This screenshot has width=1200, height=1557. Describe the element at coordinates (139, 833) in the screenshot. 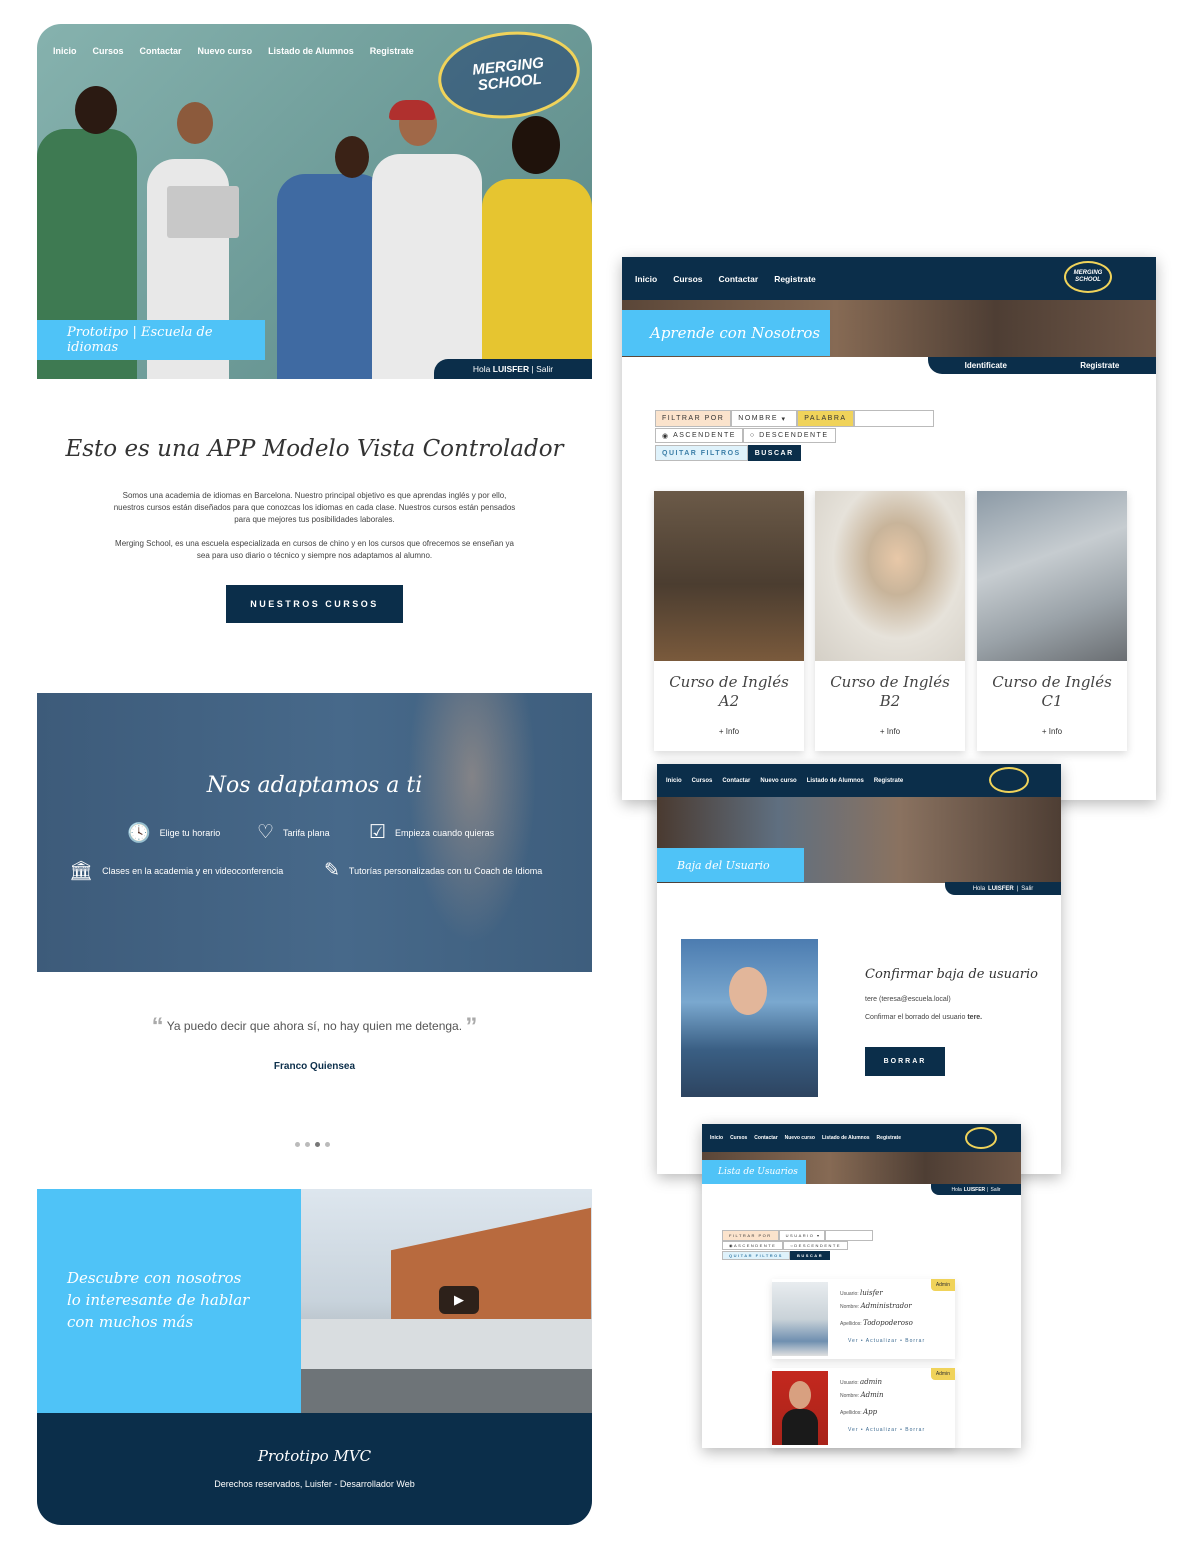

I see `clock-icon: 🕓` at that location.